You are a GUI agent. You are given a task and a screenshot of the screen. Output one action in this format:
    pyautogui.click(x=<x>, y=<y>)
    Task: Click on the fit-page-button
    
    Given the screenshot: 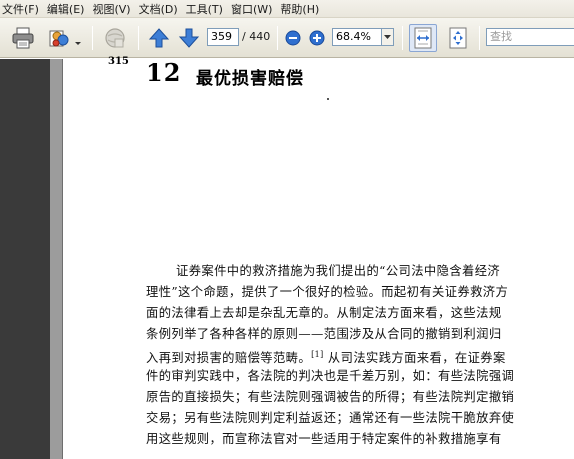 What is the action you would take?
    pyautogui.click(x=458, y=38)
    